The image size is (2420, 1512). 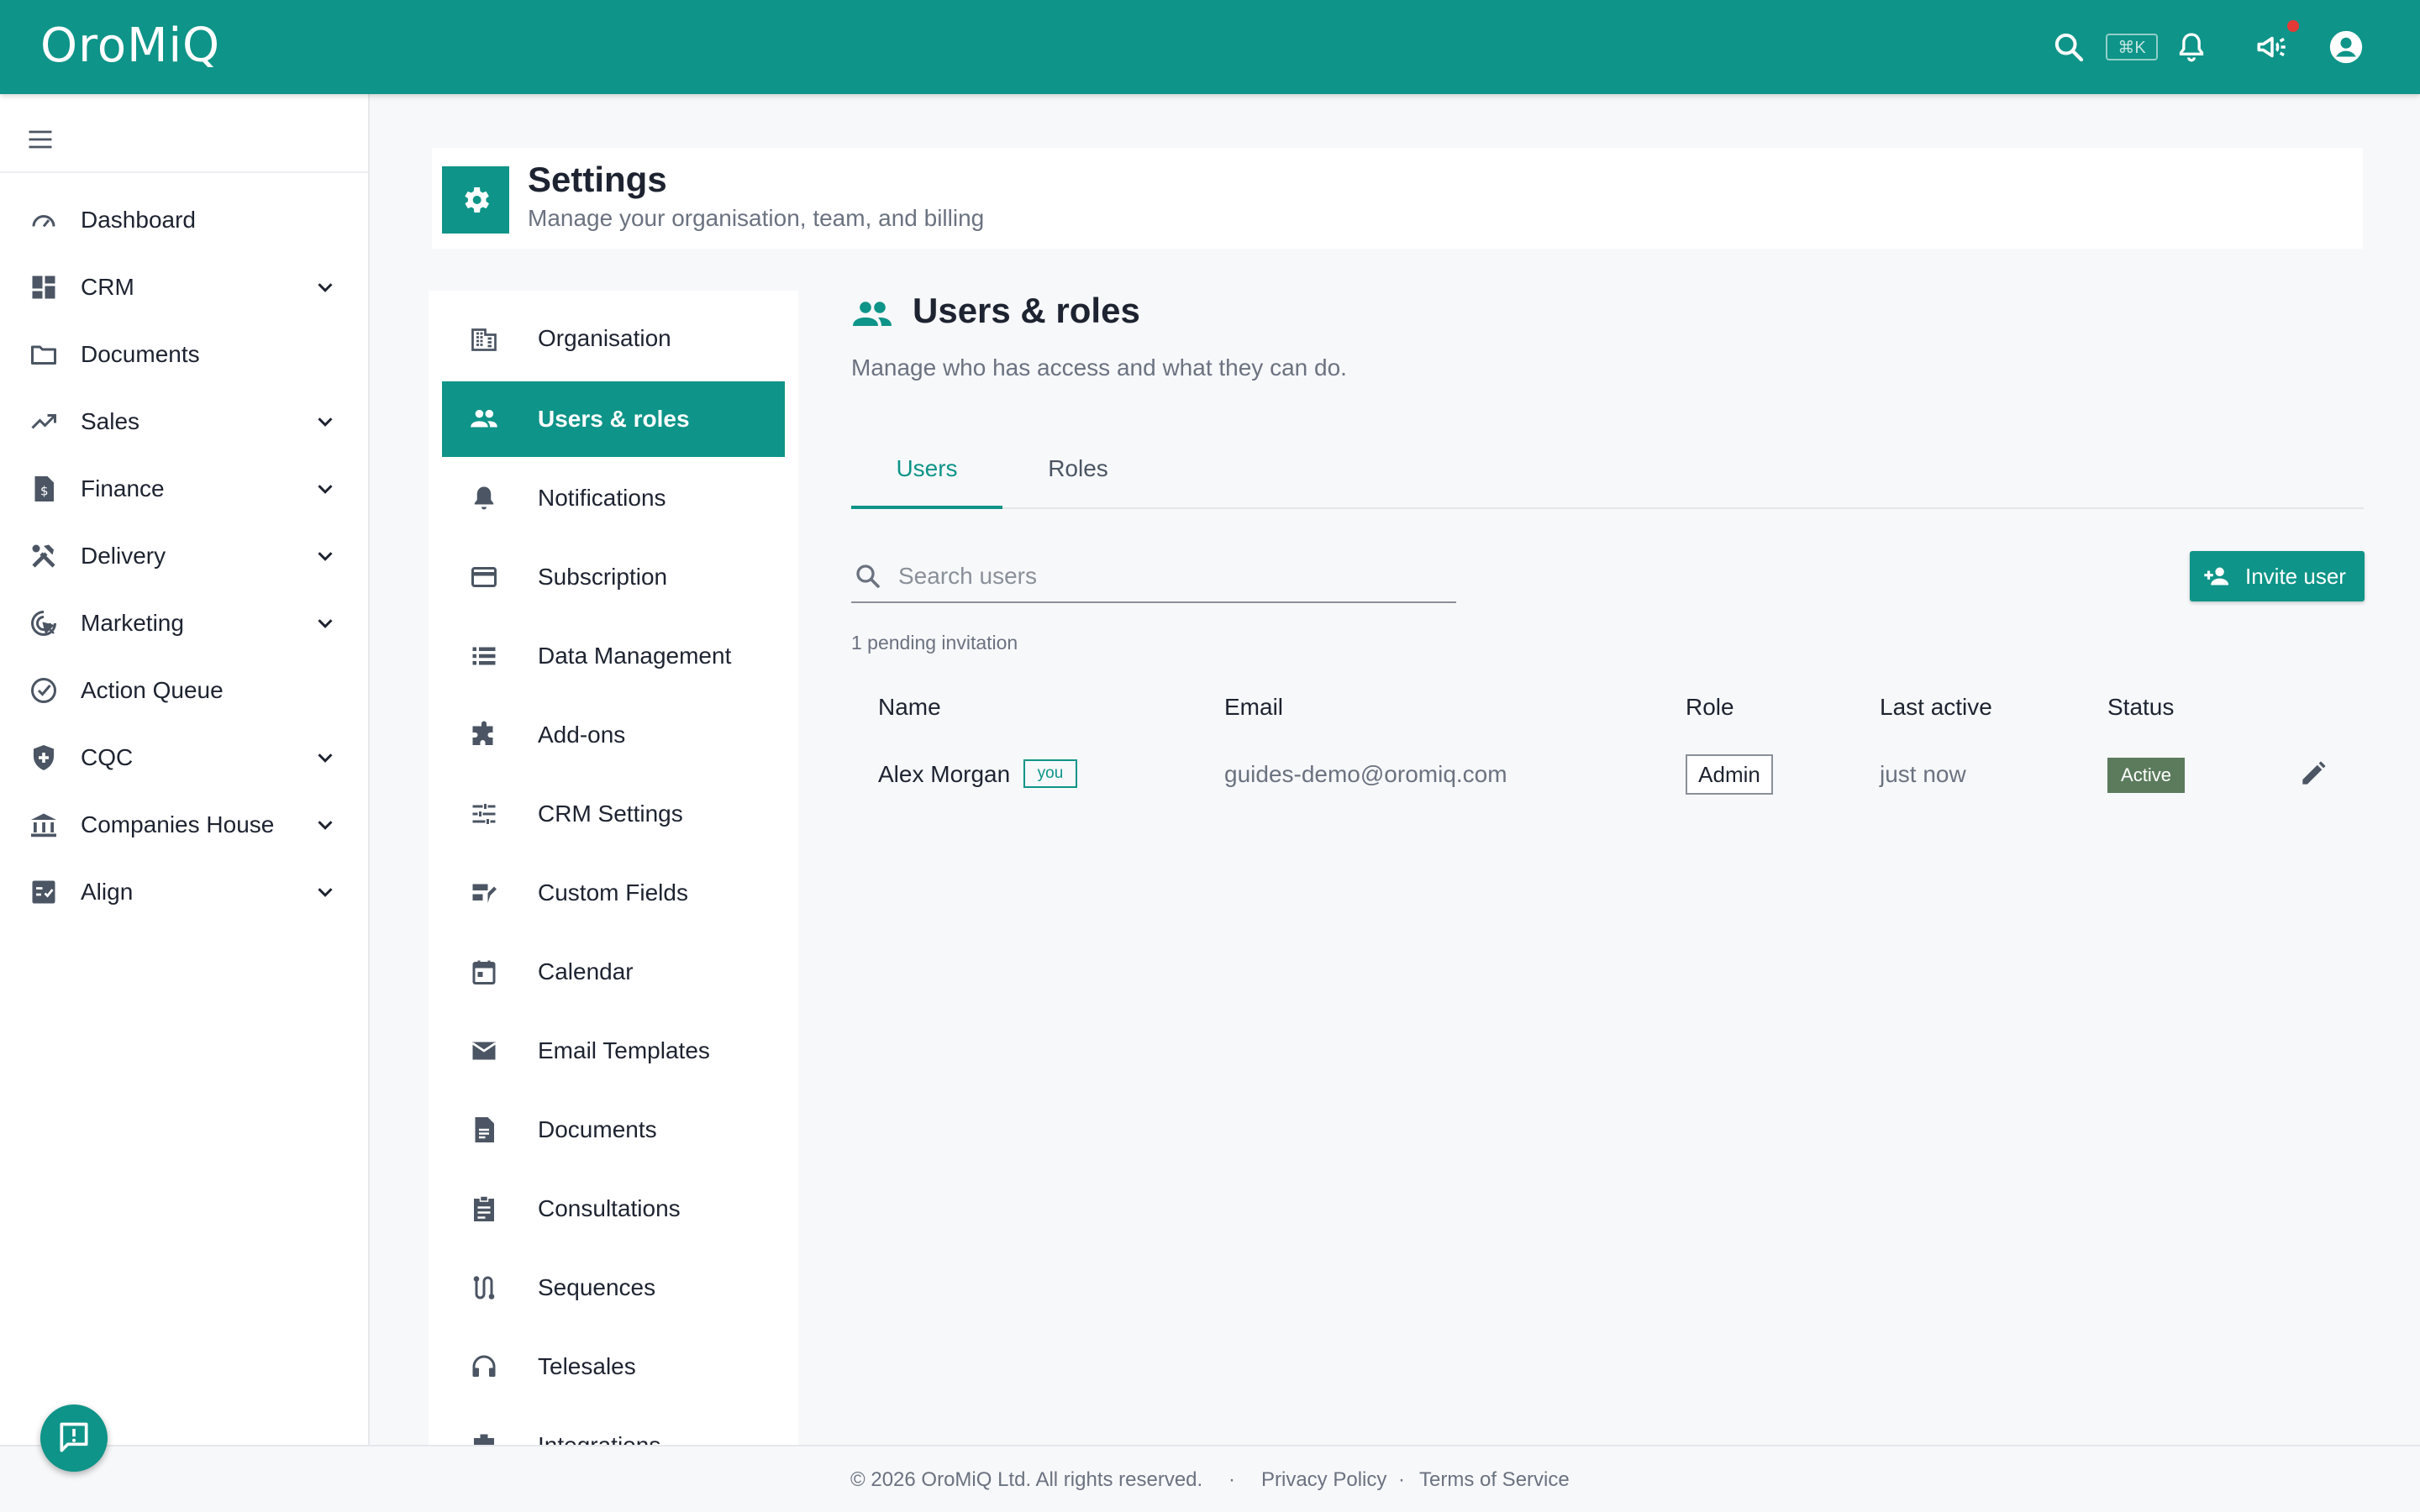 I want to click on notifications-icon, so click(x=2191, y=47).